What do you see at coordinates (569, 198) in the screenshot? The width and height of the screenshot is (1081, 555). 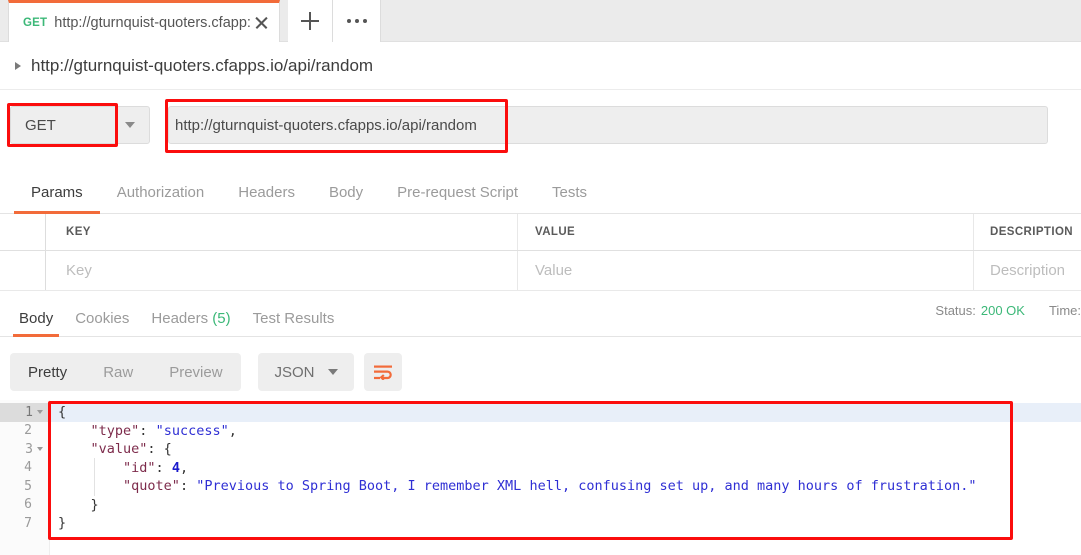 I see `tab-tests: Tests` at bounding box center [569, 198].